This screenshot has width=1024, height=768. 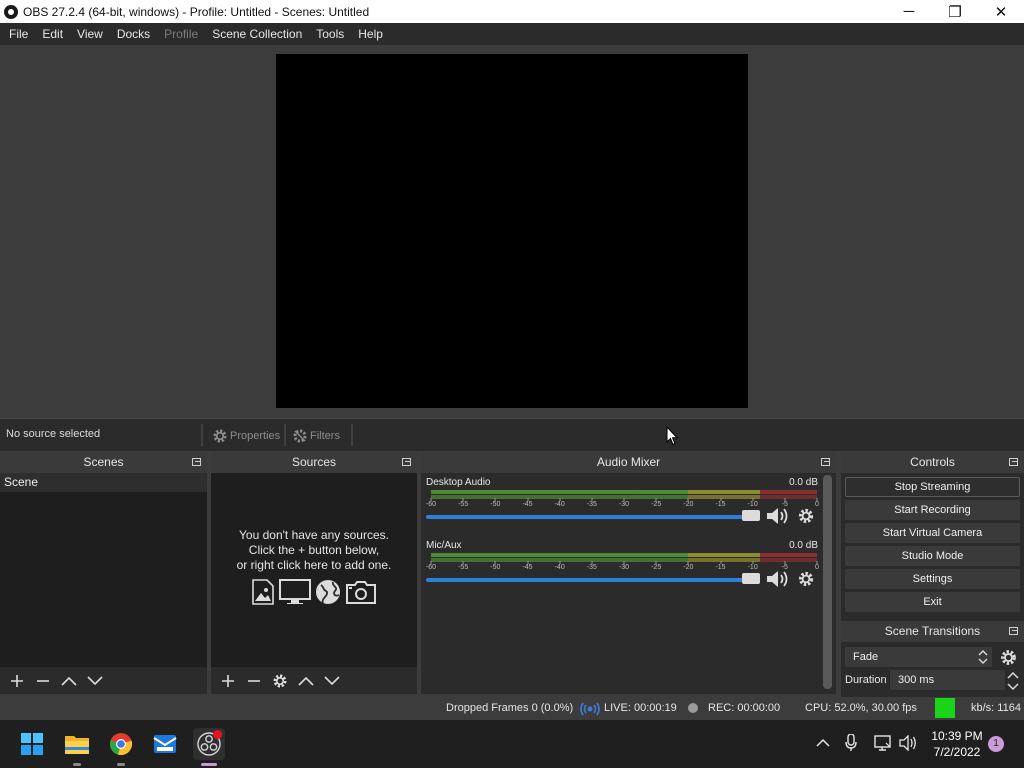 What do you see at coordinates (932, 579) in the screenshot?
I see `settings-button: Settings` at bounding box center [932, 579].